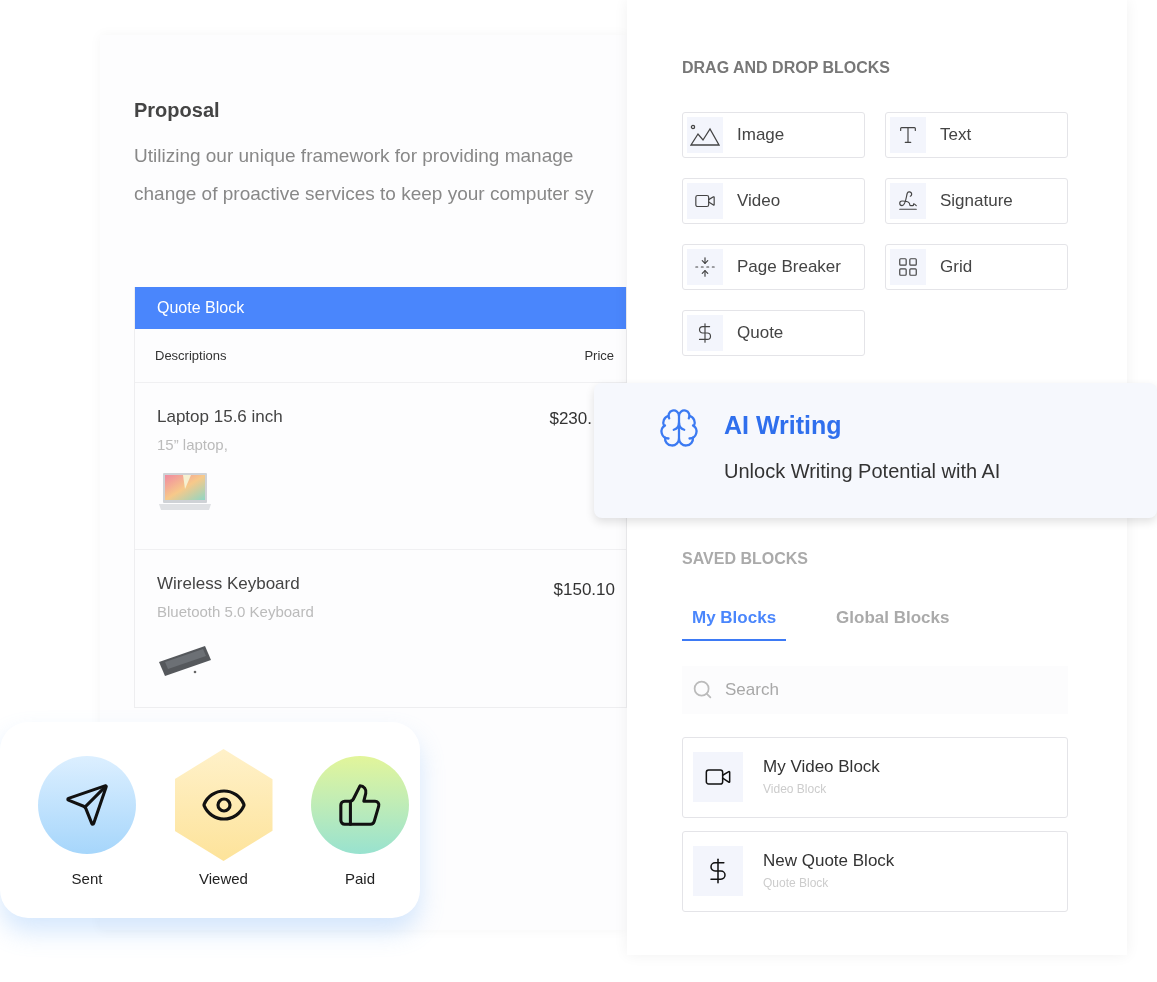 This screenshot has width=1157, height=982. What do you see at coordinates (705, 135) in the screenshot?
I see `mountain-icon` at bounding box center [705, 135].